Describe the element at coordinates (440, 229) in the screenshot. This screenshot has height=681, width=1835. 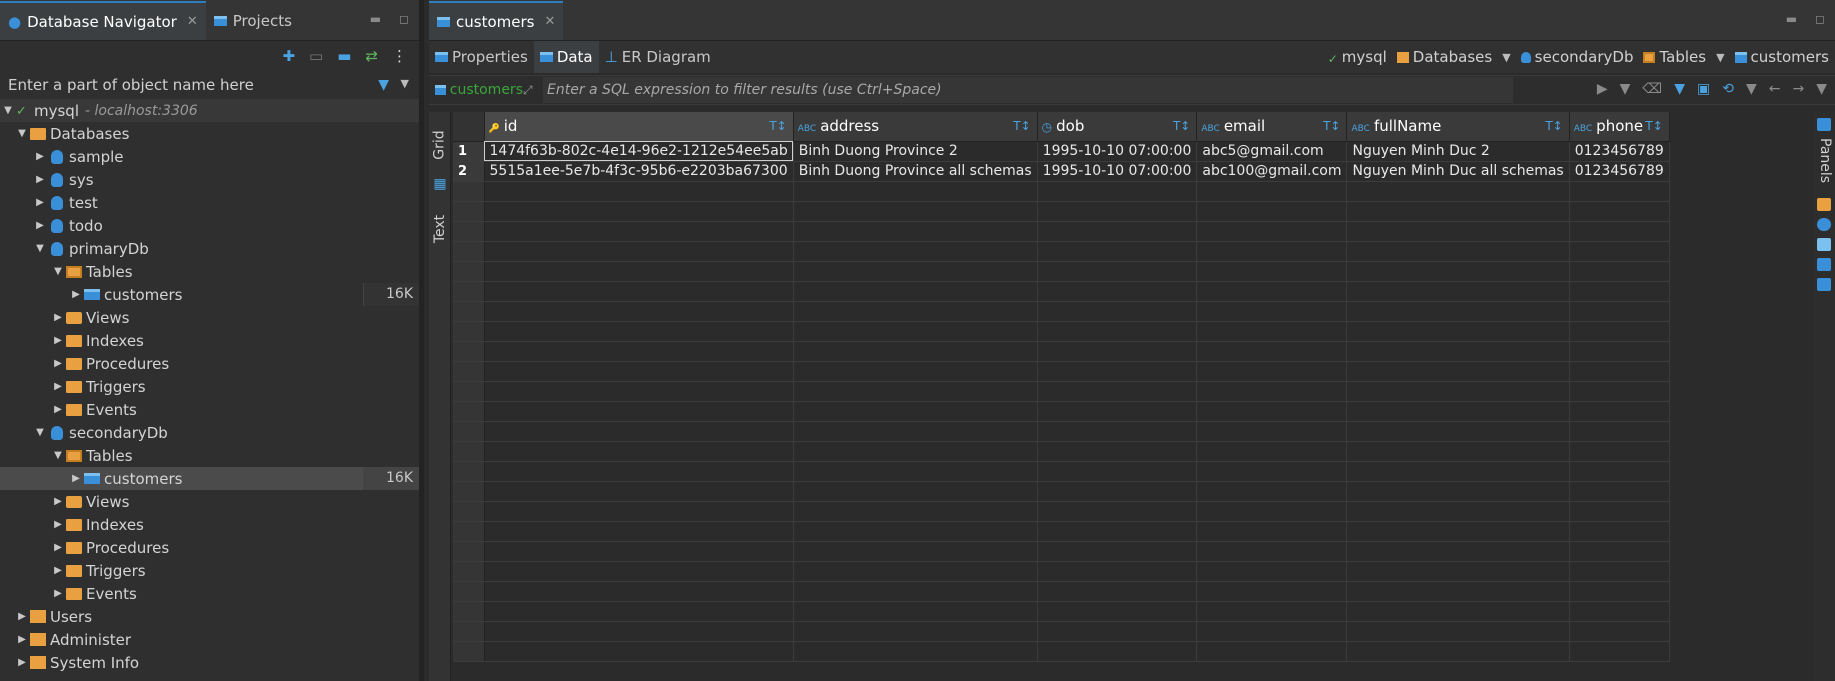
I see `tab-text: Text` at that location.